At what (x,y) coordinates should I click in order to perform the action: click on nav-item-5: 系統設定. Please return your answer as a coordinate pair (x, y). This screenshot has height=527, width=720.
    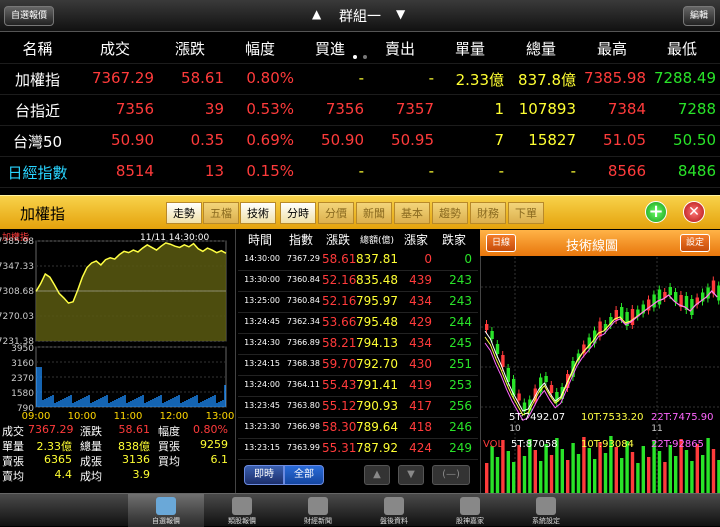
    Looking at the image, I should click on (546, 510).